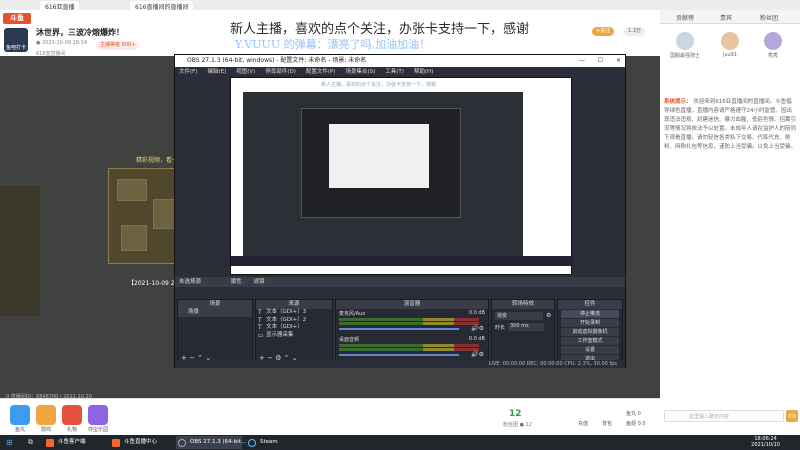  I want to click on taskbar-label: 斗鱼客户端, so click(72, 442).